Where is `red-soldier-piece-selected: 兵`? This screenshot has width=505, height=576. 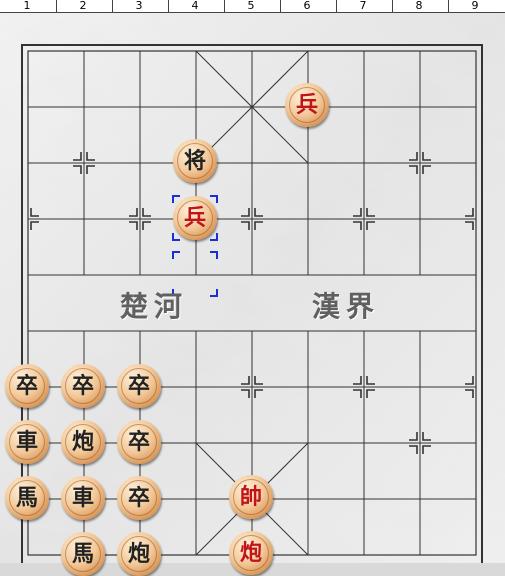
red-soldier-piece-selected: 兵 is located at coordinates (195, 218).